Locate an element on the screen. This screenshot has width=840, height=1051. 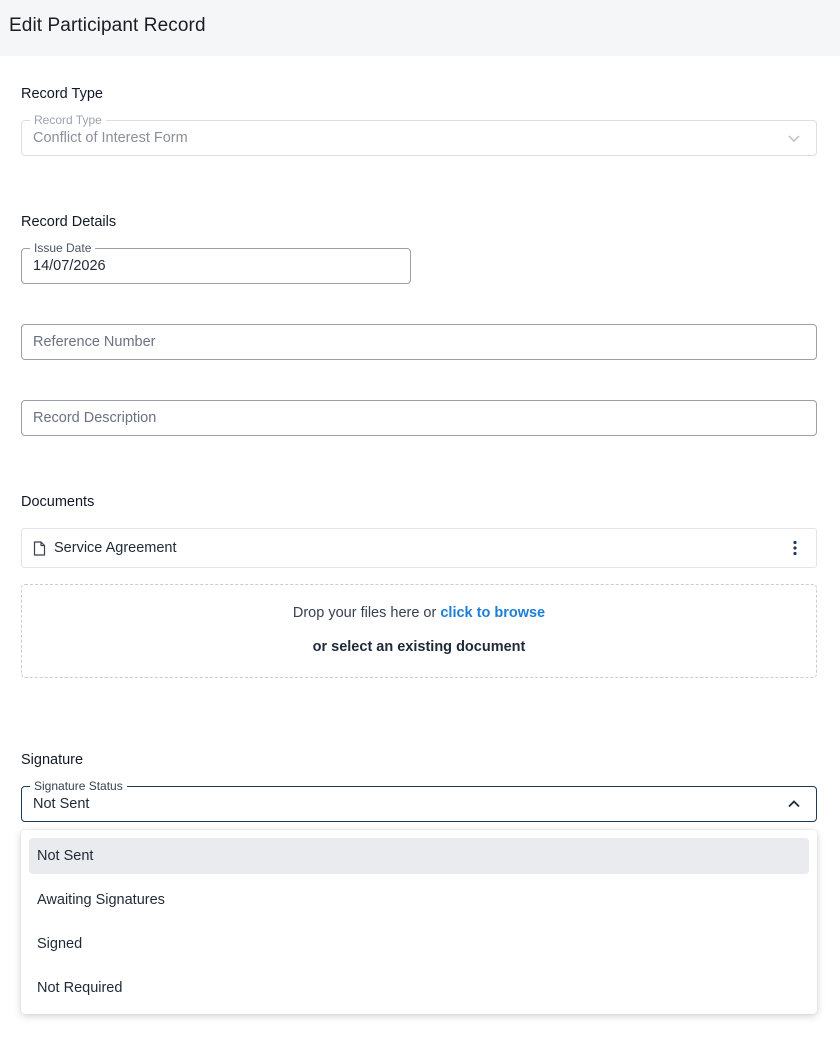
dropzone-prefix: Drop your files here or is located at coordinates (366, 613).